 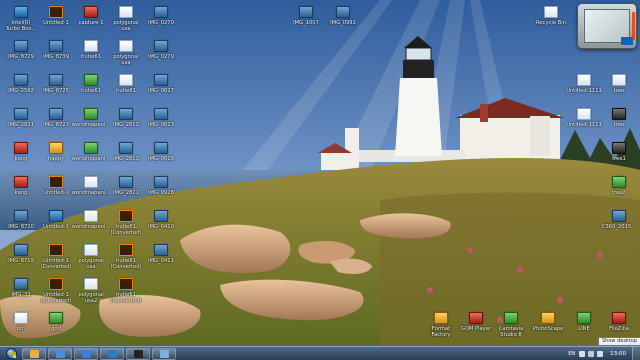 What do you see at coordinates (591, 353) in the screenshot?
I see `network-icon` at bounding box center [591, 353].